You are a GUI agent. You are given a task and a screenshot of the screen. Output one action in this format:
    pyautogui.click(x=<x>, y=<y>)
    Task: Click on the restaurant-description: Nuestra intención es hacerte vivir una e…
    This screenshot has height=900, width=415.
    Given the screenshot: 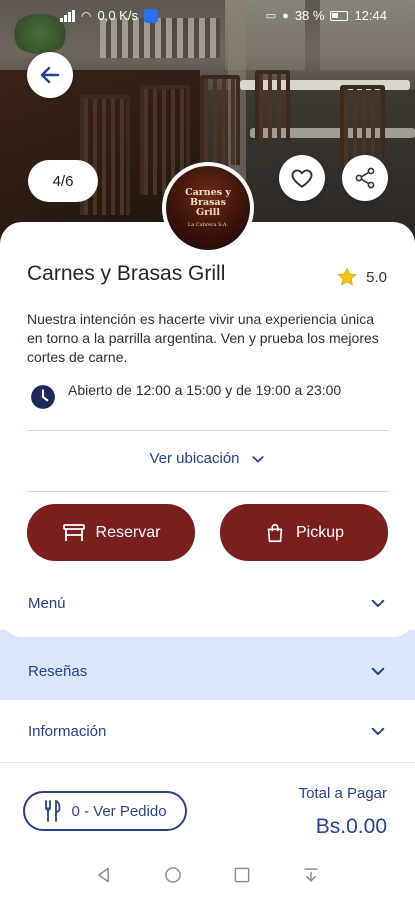 What is the action you would take?
    pyautogui.click(x=203, y=338)
    